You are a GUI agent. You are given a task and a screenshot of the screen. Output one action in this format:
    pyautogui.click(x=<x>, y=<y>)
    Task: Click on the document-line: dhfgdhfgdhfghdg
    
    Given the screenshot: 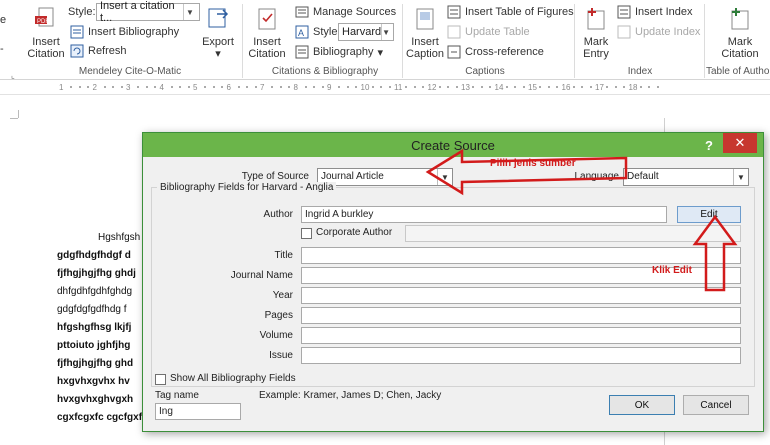 What is the action you would take?
    pyautogui.click(x=94, y=291)
    